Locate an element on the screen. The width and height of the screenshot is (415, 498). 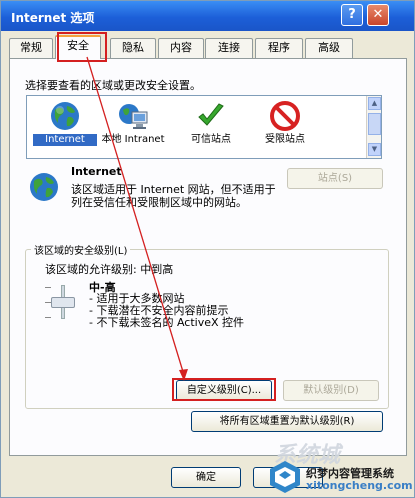
scroll-thumb is located at coordinates (374, 124).